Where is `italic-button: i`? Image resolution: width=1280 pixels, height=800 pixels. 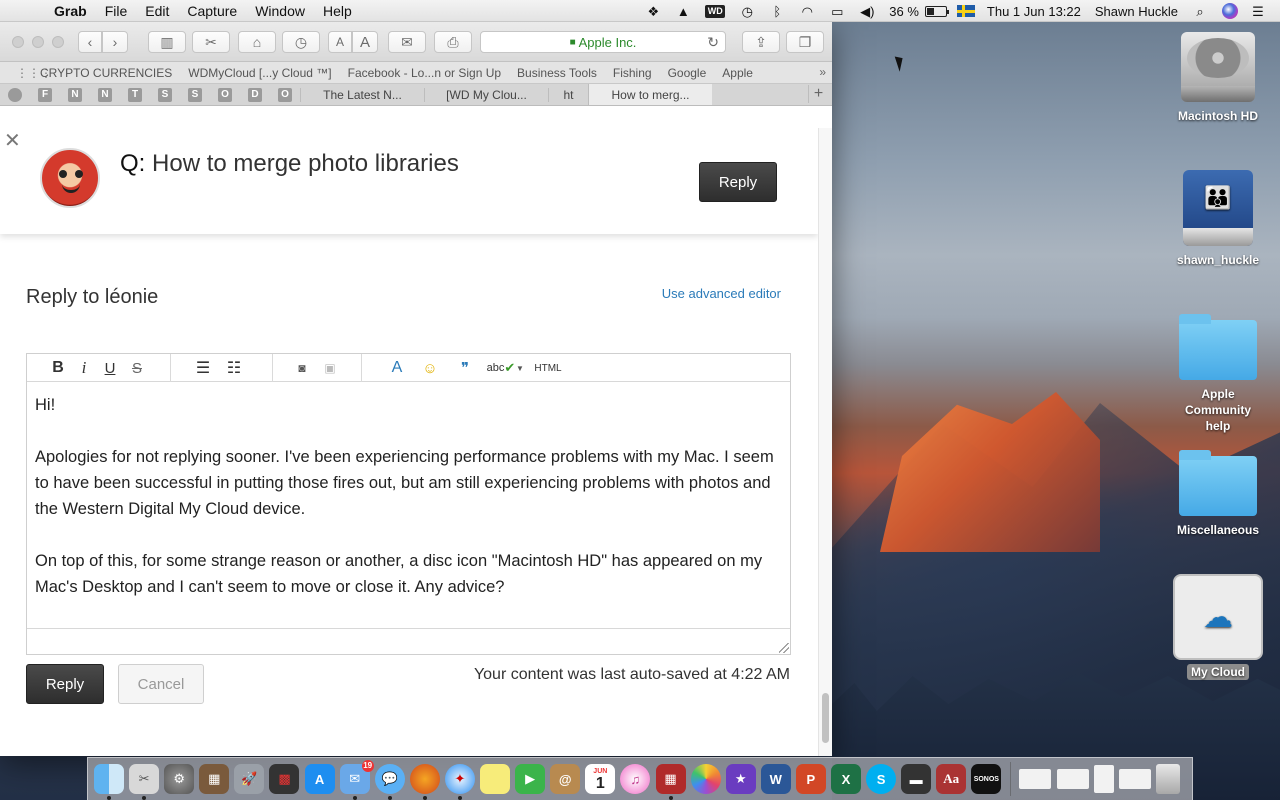
italic-button: i is located at coordinates (84, 367).